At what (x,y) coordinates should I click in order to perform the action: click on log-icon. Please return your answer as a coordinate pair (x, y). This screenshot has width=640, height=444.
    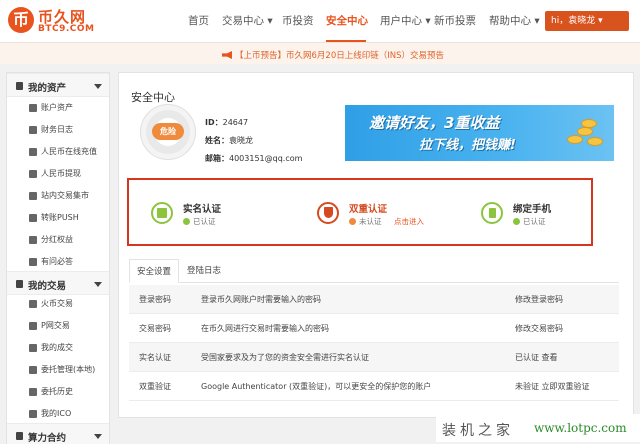
    Looking at the image, I should click on (33, 130).